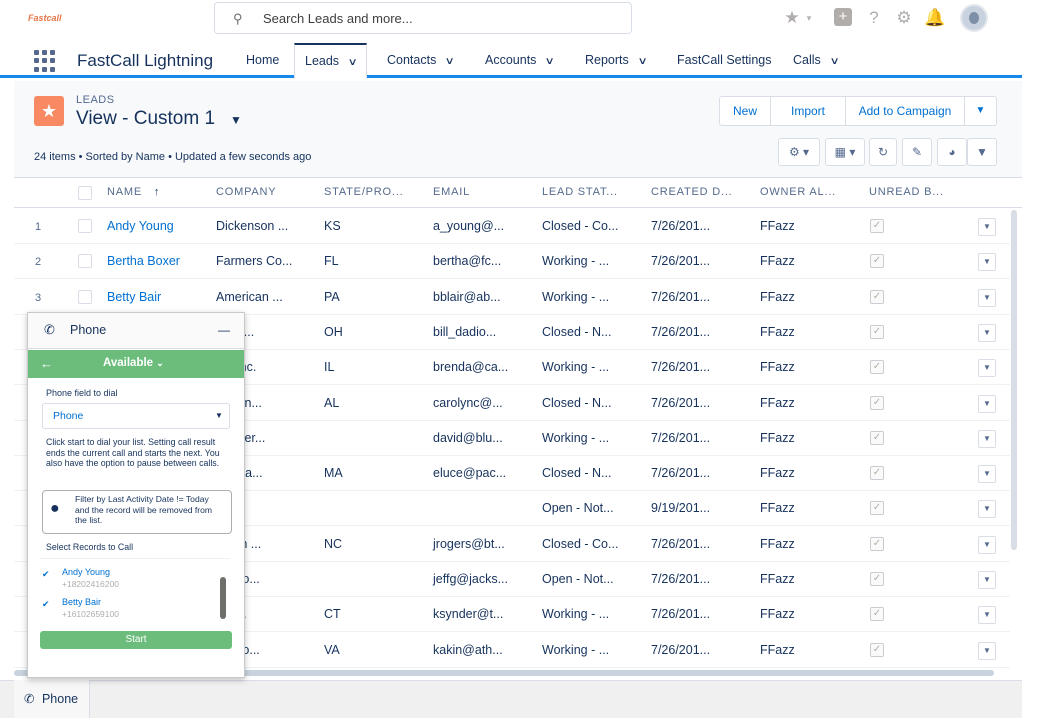 This screenshot has height=718, width=1052. Describe the element at coordinates (845, 152) in the screenshot. I see `display-as-table-icon: ▦ ▾` at that location.